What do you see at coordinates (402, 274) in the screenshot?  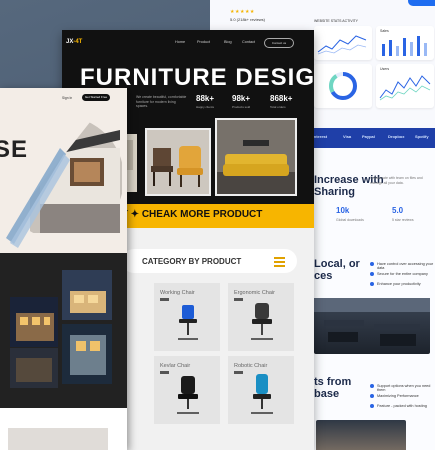 I see `bullet-text: Secure for the entire company` at bounding box center [402, 274].